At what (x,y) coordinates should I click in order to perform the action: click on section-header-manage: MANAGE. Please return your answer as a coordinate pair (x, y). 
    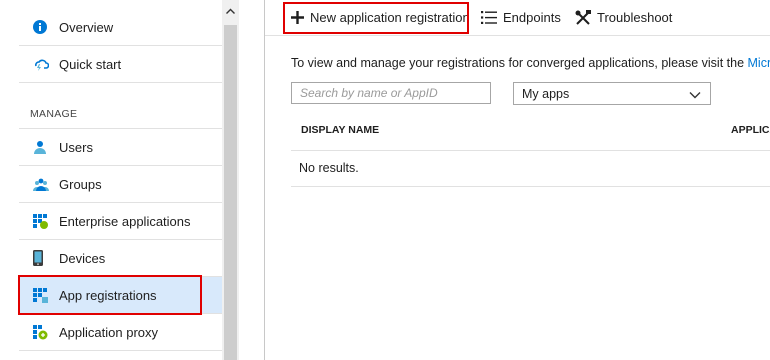
    Looking at the image, I should click on (54, 114).